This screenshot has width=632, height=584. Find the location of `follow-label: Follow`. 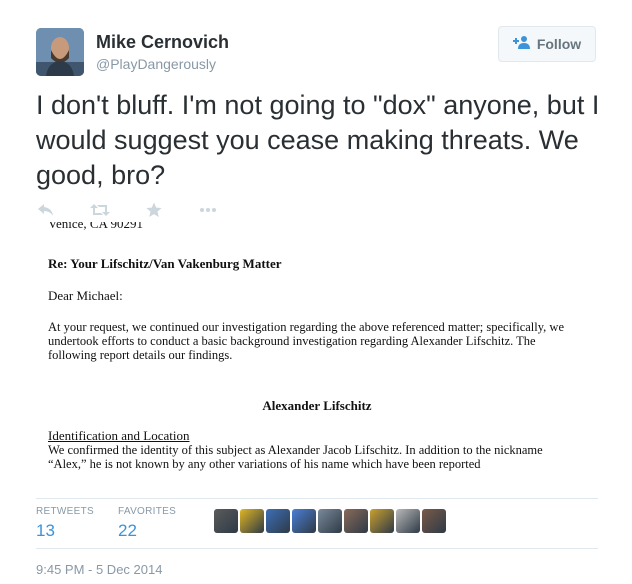

follow-label: Follow is located at coordinates (559, 44).